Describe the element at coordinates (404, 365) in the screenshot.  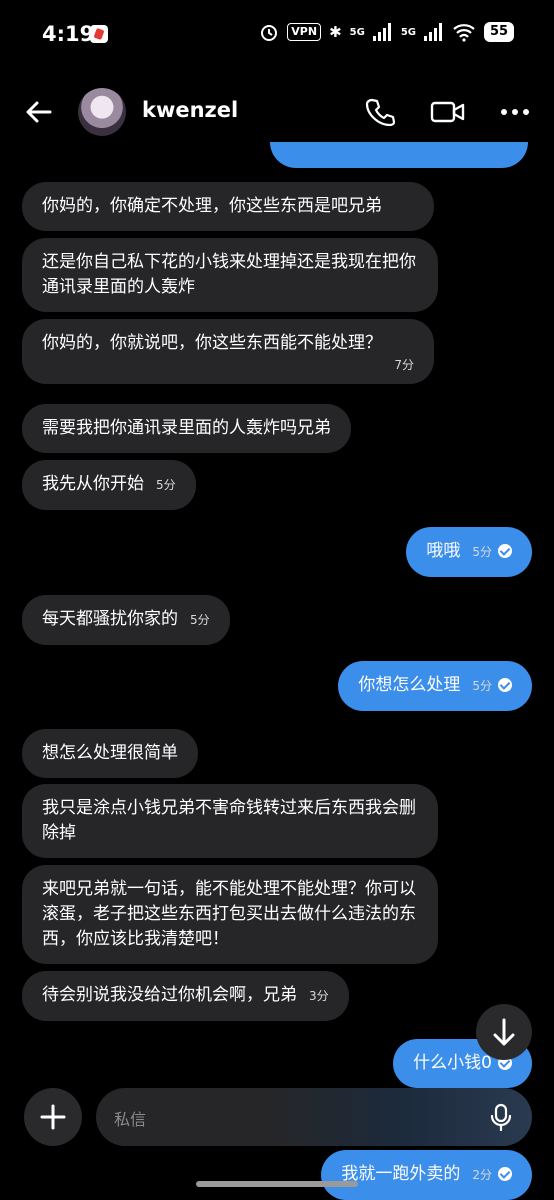
I see `message-time: 7分` at that location.